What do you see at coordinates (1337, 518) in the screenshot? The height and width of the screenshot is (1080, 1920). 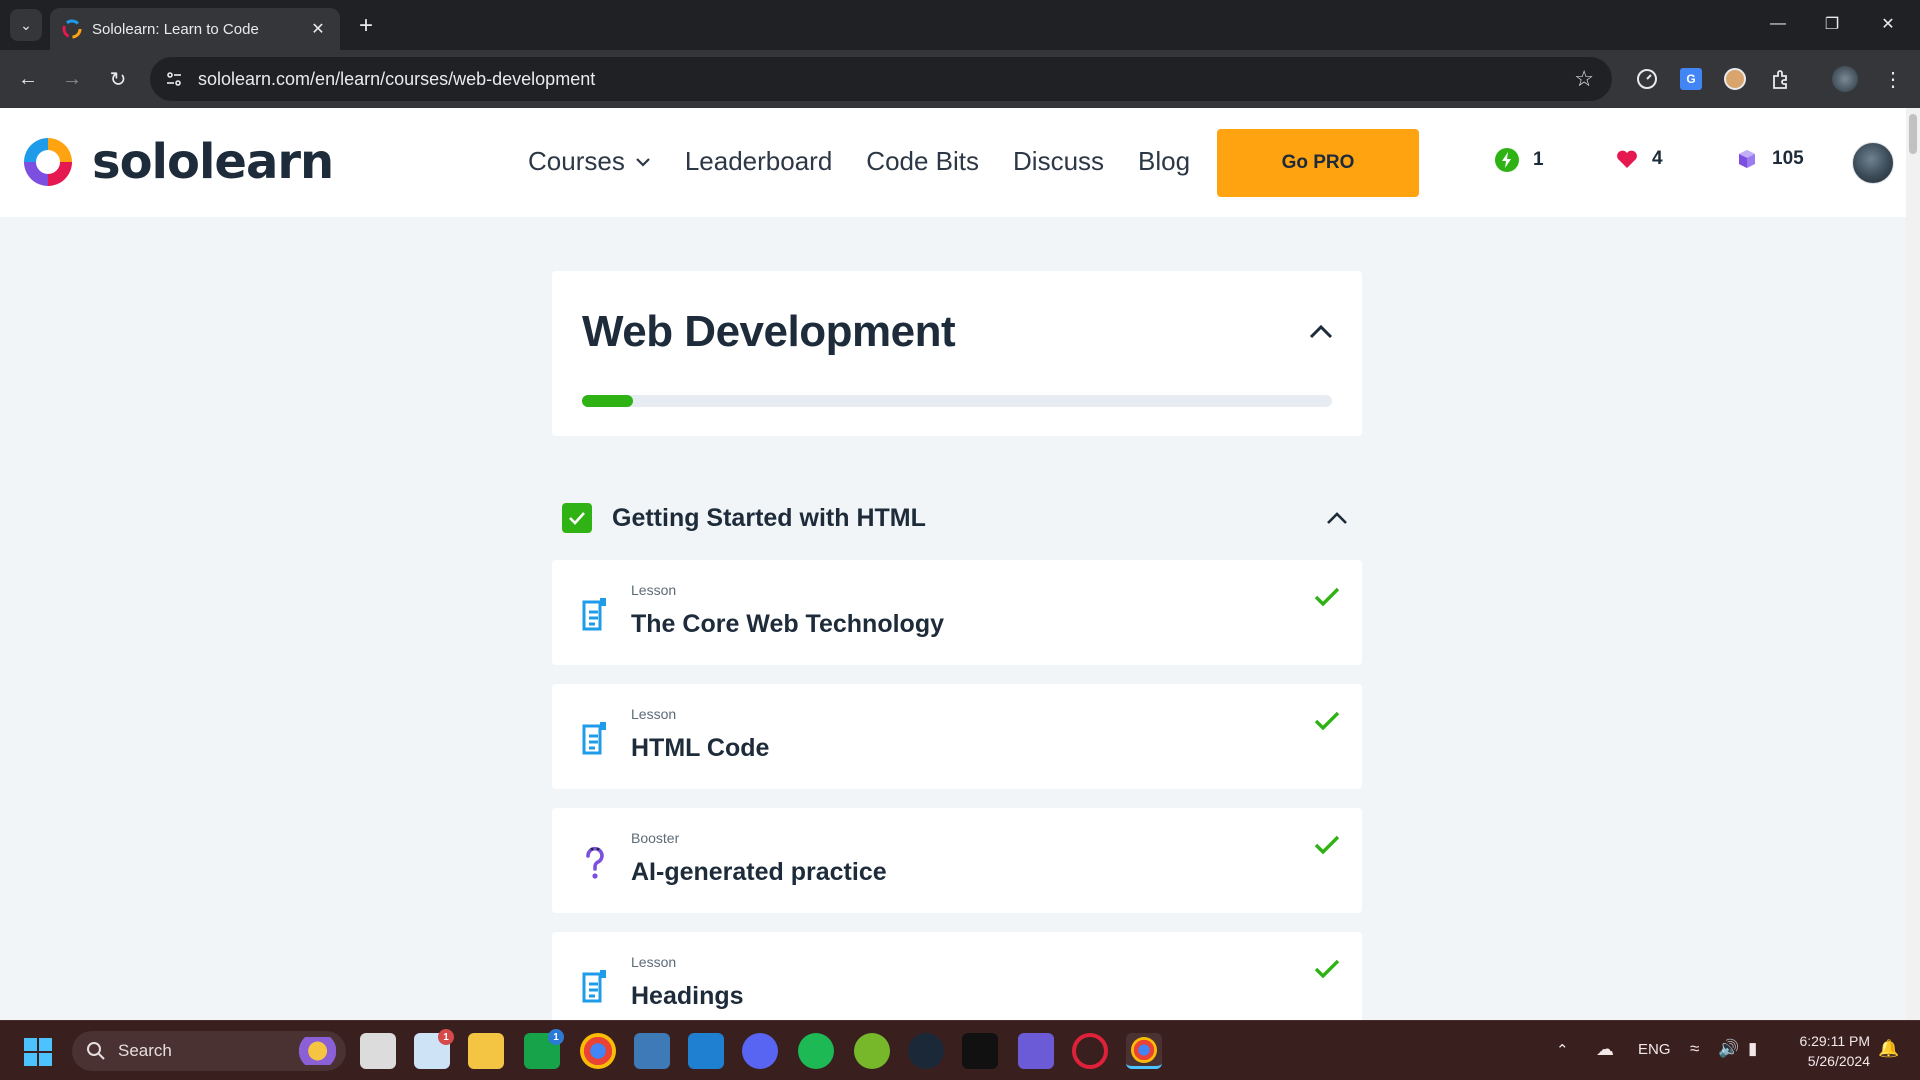 I see `module-collapse-button` at bounding box center [1337, 518].